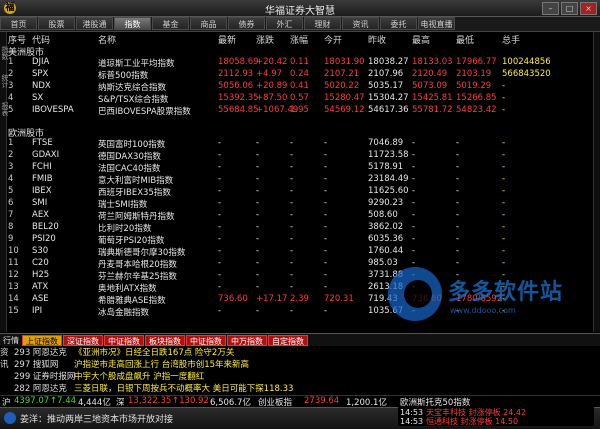  What do you see at coordinates (288, 340) in the screenshot?
I see `bottom-tab-6: 自定指数` at bounding box center [288, 340].